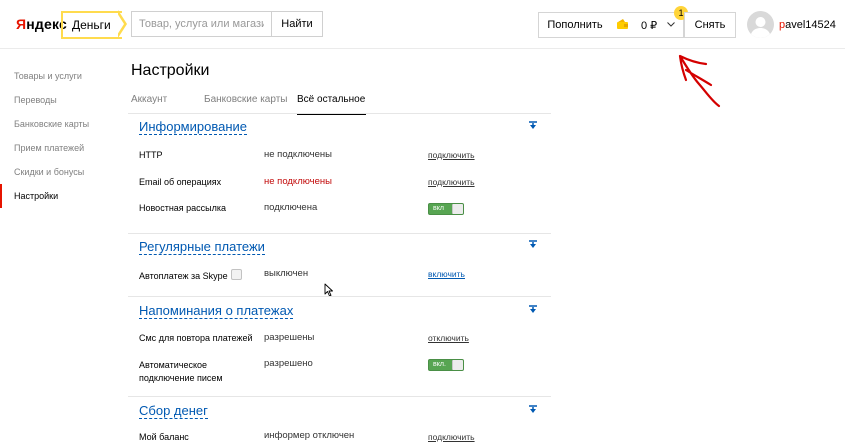 This screenshot has height=444, width=845. Describe the element at coordinates (59, 100) in the screenshot. I see `sidebar-item-transfers: Переводы` at that location.